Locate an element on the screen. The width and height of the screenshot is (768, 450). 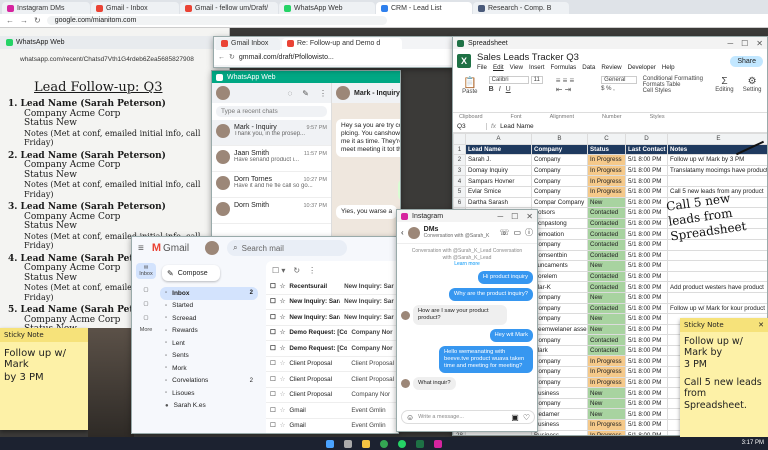
instagram-icon is located at coordinates (438, 443).